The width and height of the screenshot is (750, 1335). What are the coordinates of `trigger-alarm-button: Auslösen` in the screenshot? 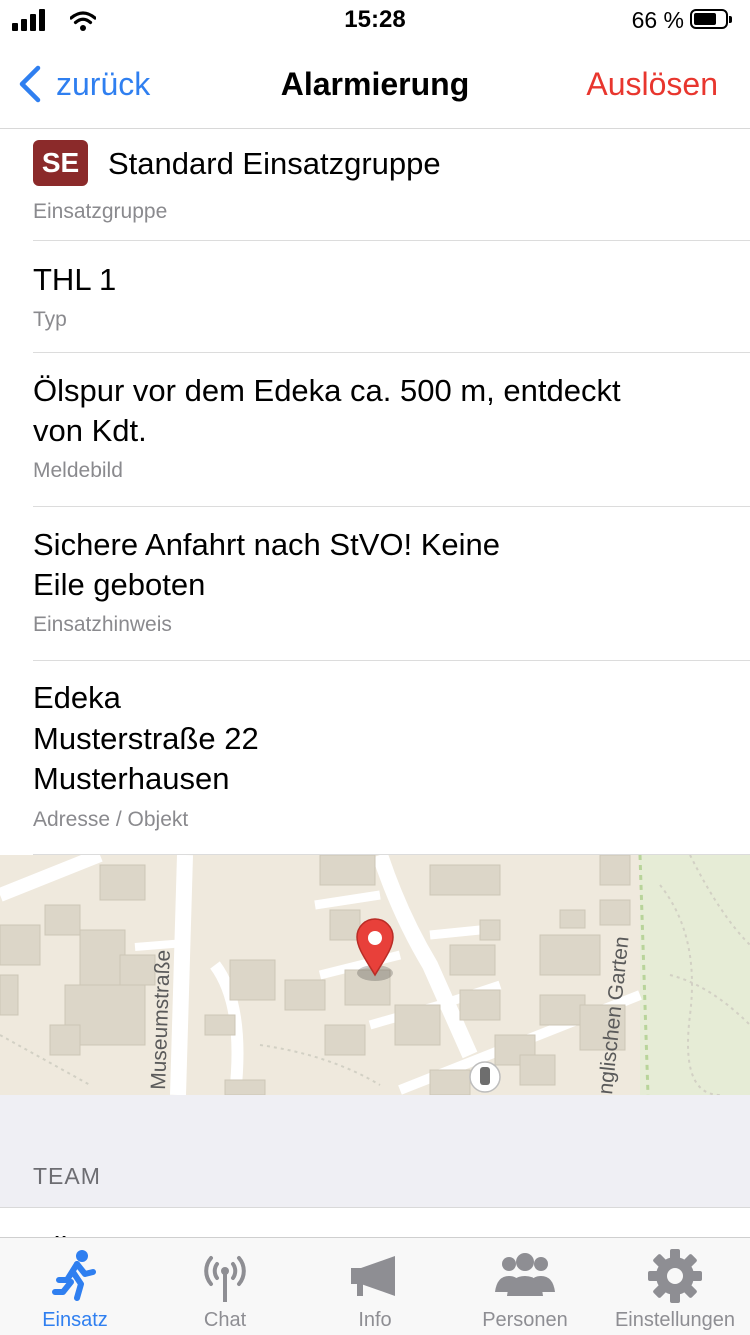 It's located at (652, 84).